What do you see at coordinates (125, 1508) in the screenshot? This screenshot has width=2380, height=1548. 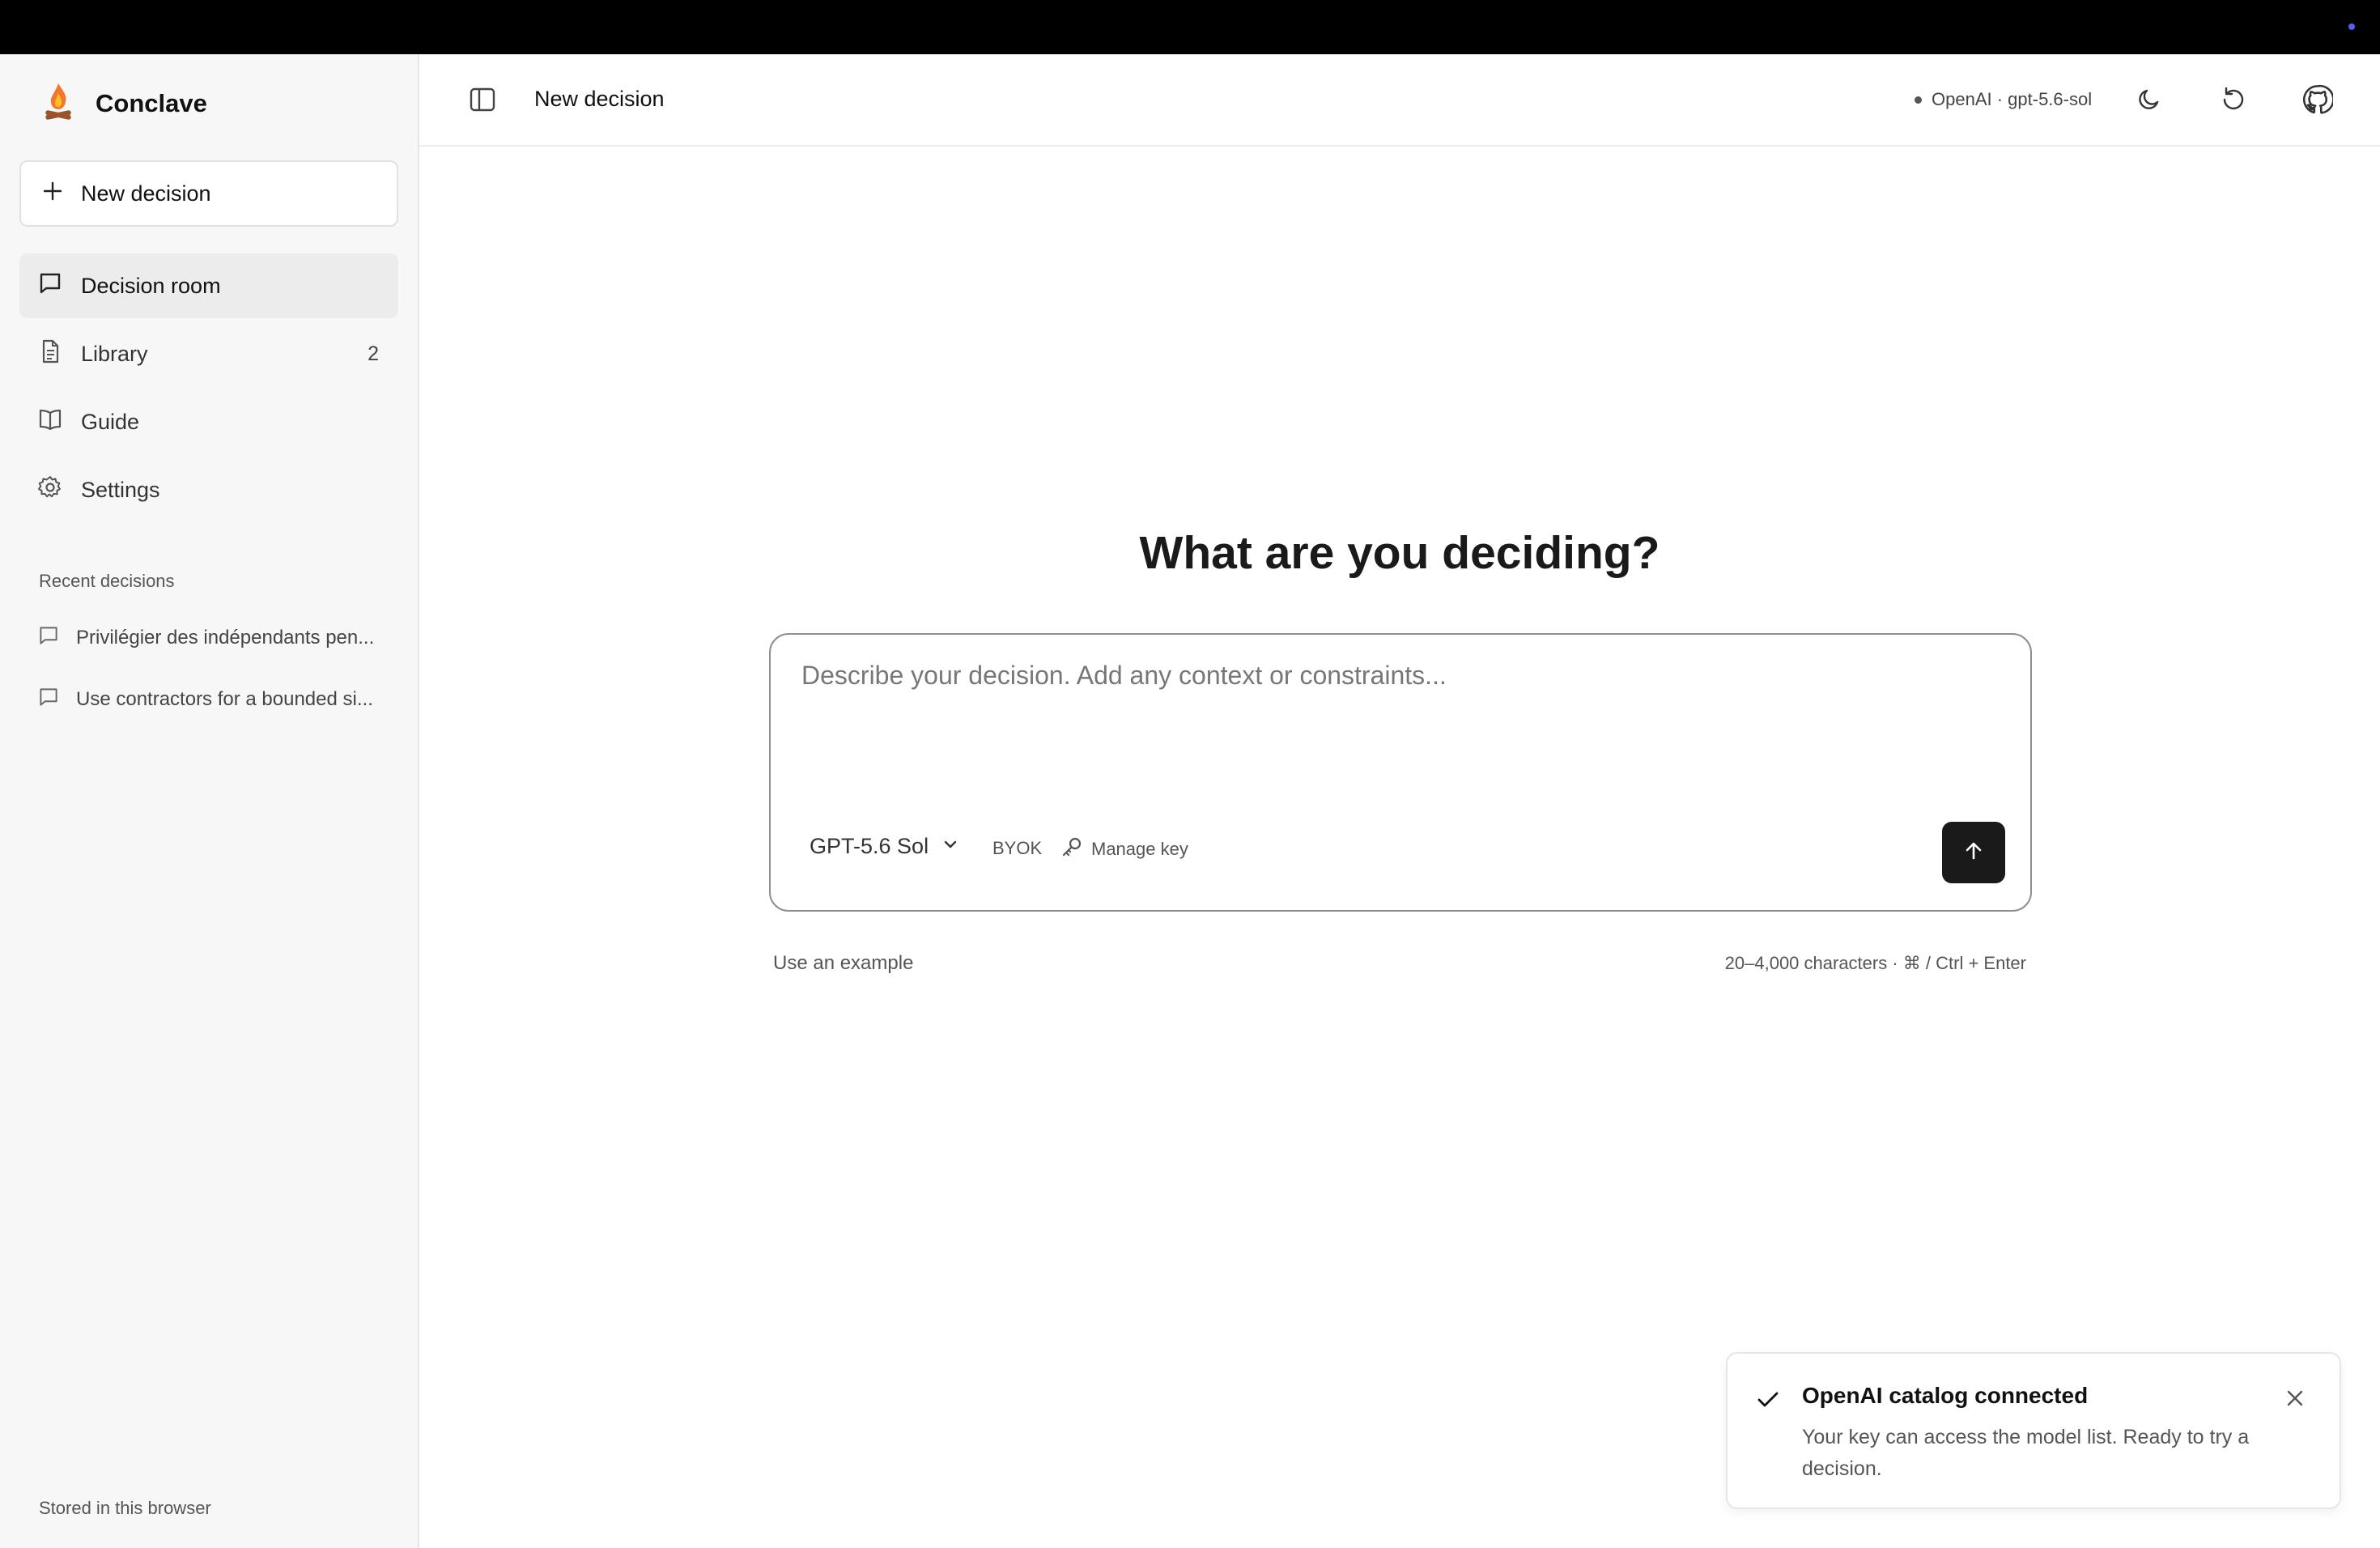 I see `storage-note: Stored in this browser` at bounding box center [125, 1508].